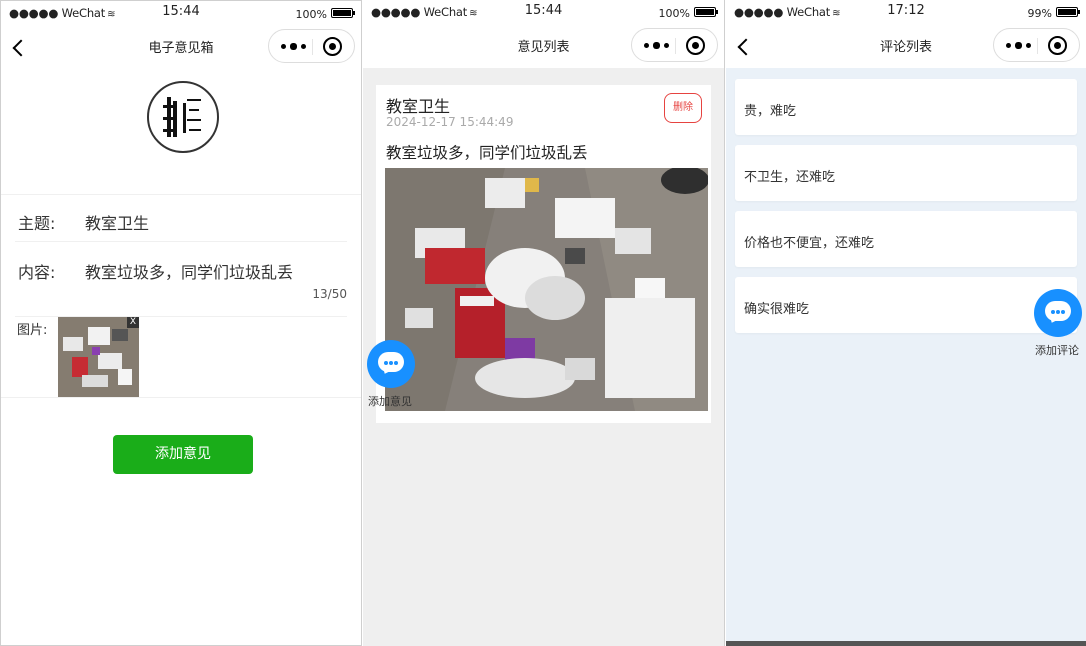 The width and height of the screenshot is (1086, 646). I want to click on status-bar: ●●●●● WeChat ≋ 17:12 99%, so click(906, 12).